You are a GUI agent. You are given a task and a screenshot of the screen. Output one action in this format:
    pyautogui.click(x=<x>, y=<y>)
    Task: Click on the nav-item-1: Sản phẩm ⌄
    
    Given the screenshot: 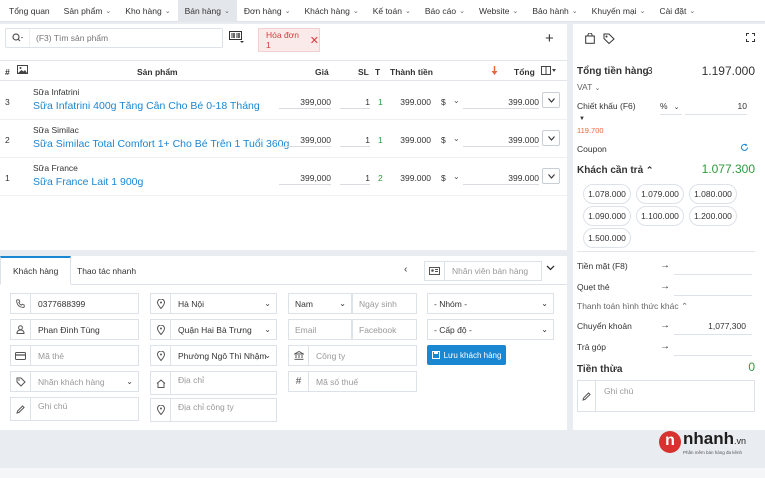 What is the action you would take?
    pyautogui.click(x=88, y=11)
    